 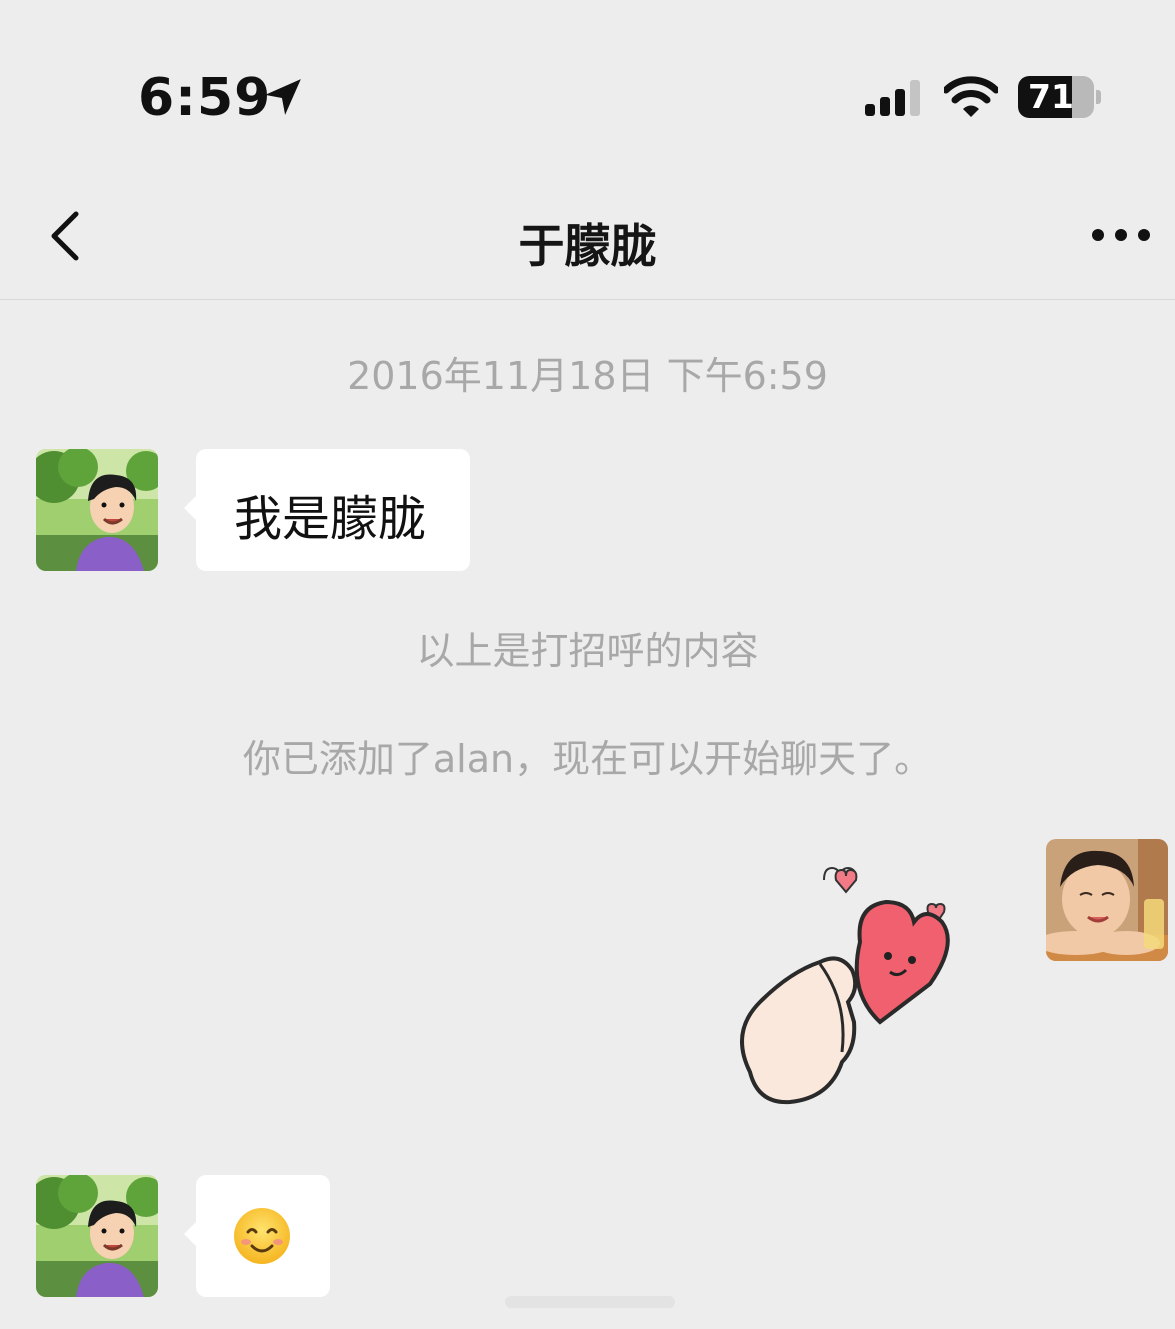 I want to click on heart-finger-sticker, so click(x=845, y=979).